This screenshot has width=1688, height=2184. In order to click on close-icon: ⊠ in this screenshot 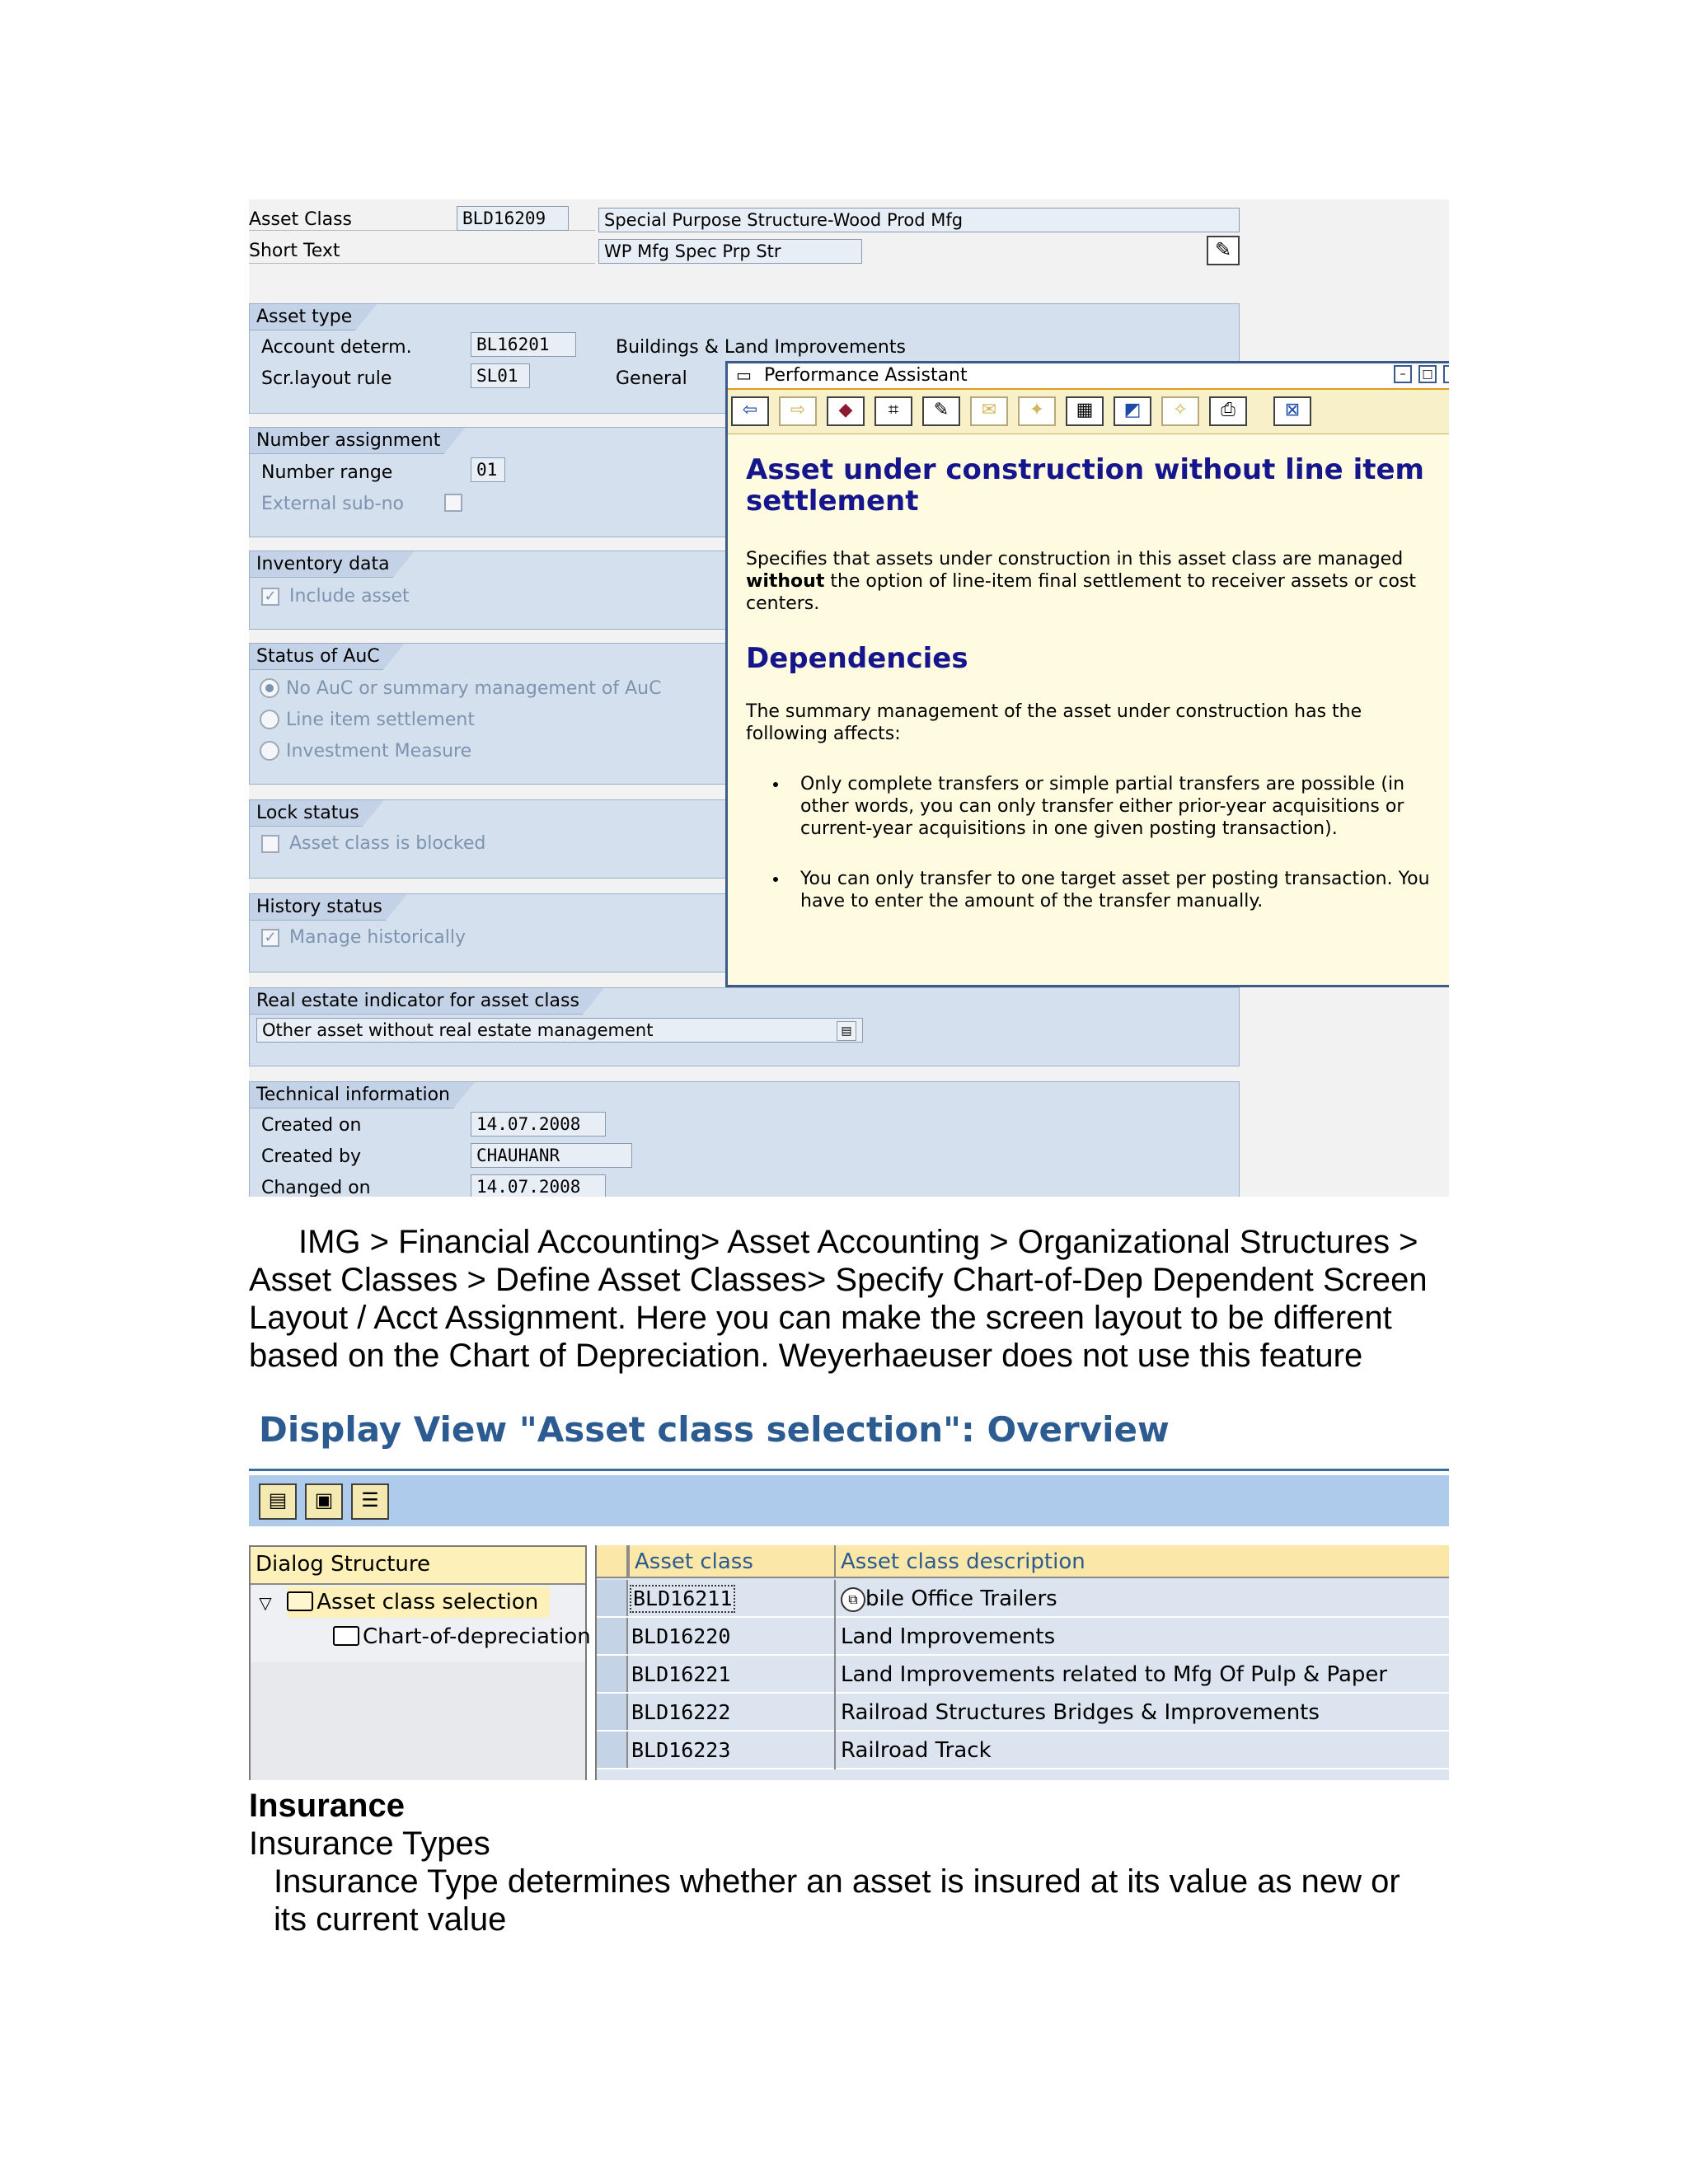, I will do `click(1292, 411)`.